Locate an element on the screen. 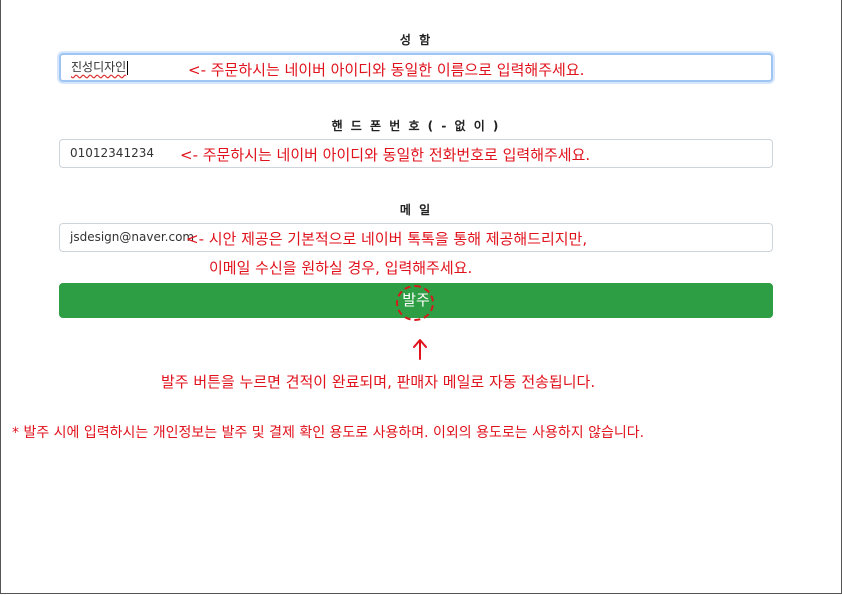 This screenshot has height=595, width=842. phone-input-value: 01012341234 is located at coordinates (112, 153).